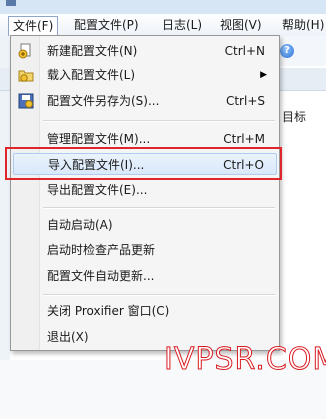  I want to click on menu-item-label: 启动时检查产品更新, so click(101, 250).